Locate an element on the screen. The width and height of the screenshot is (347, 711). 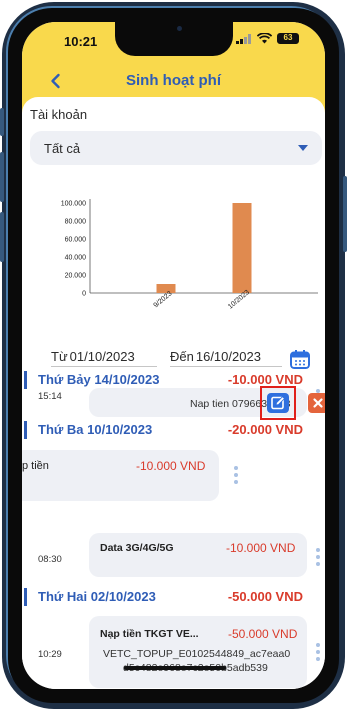
date-from-field: Từ 01/10/2023 is located at coordinates (104, 358).